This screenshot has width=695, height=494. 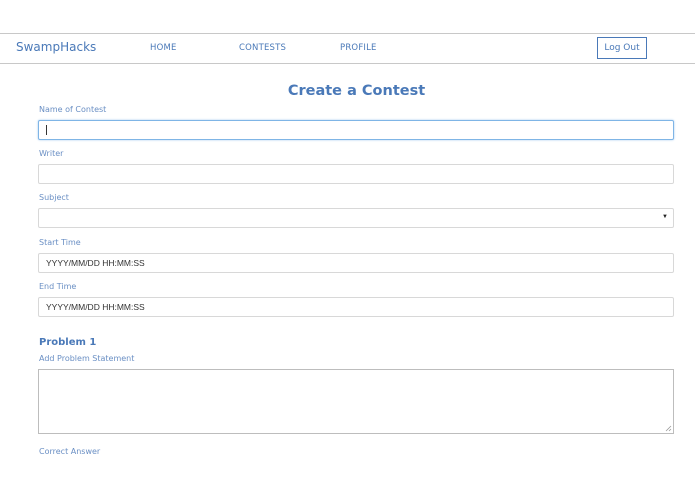 What do you see at coordinates (665, 217) in the screenshot?
I see `triangle-down-icon: ▼` at bounding box center [665, 217].